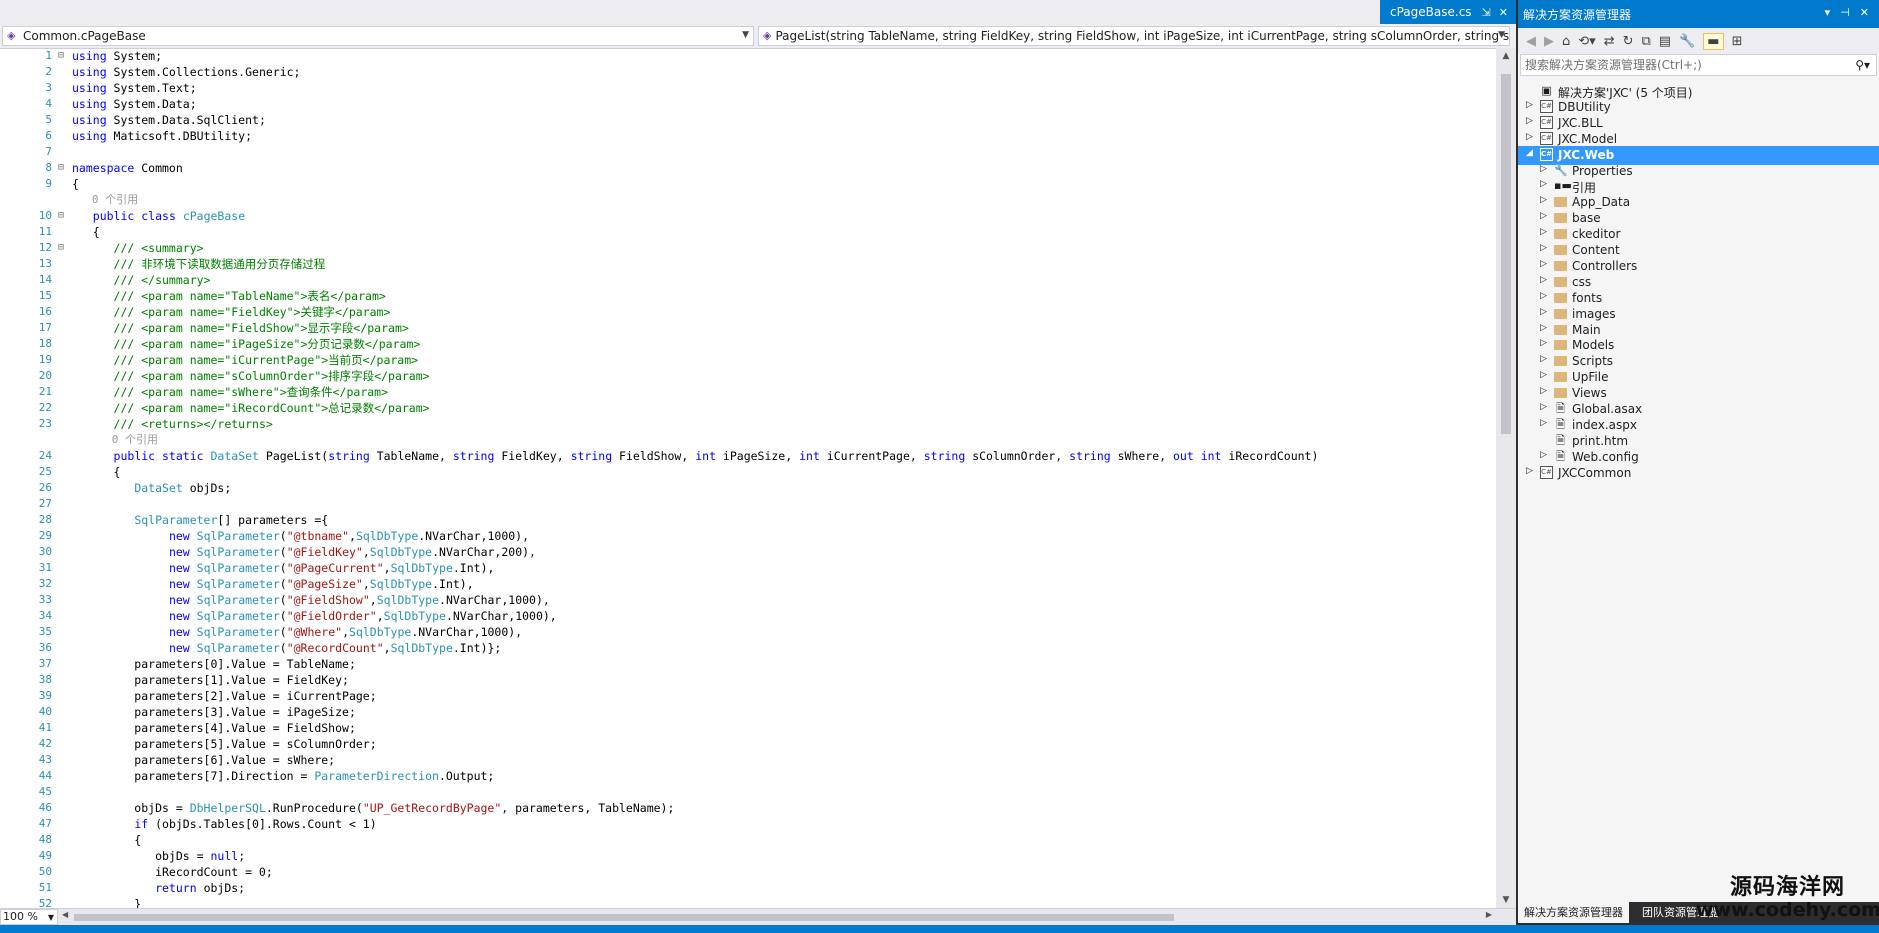  What do you see at coordinates (1560, 456) in the screenshot?
I see `file-icon: 🗎` at bounding box center [1560, 456].